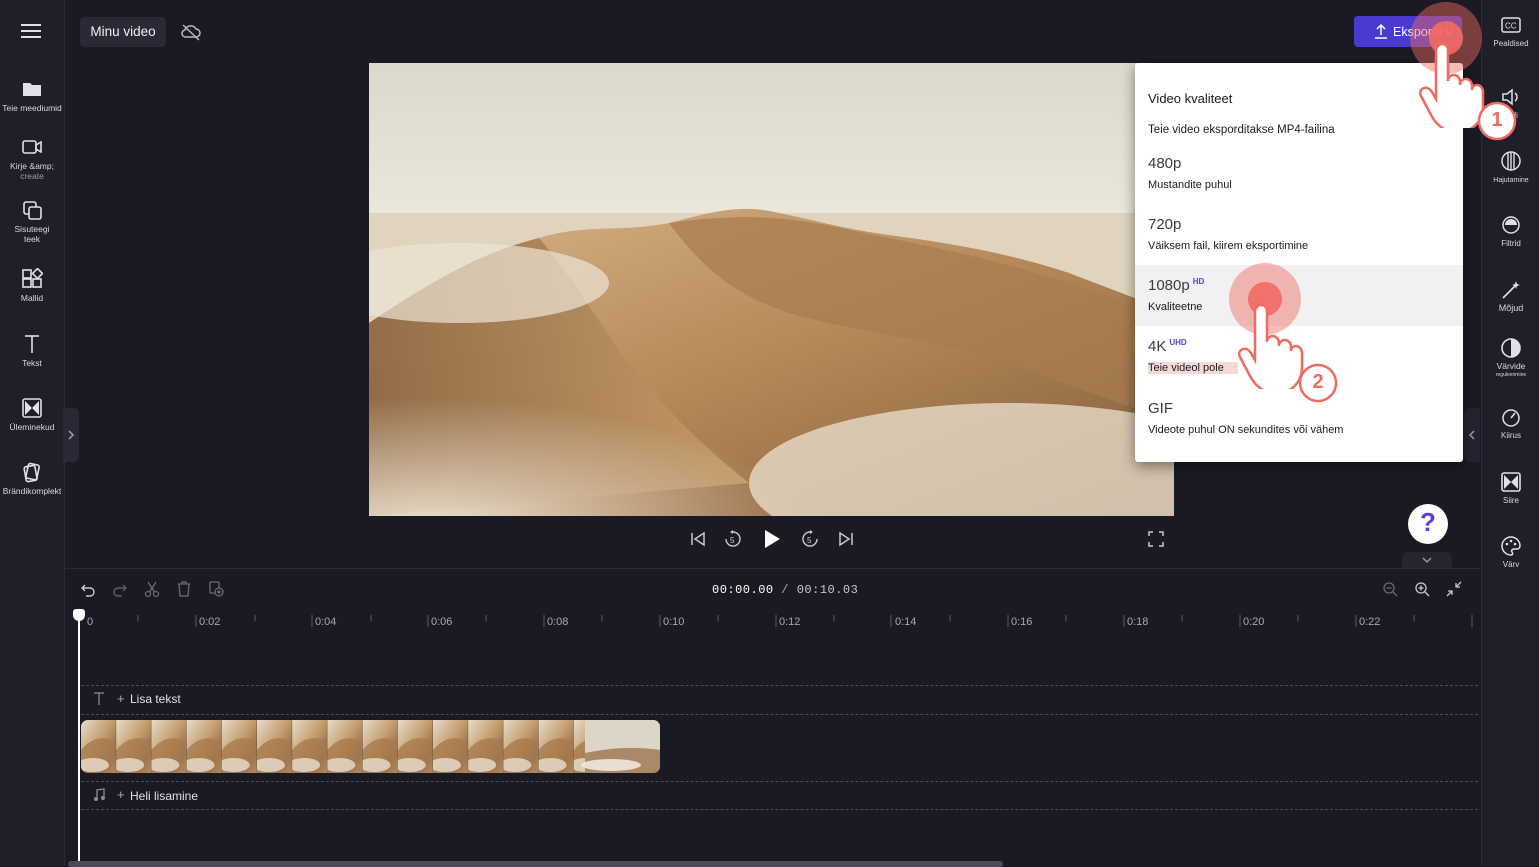 This screenshot has height=867, width=1539. I want to click on option-gif-desc: Videote puhul ON sekundites või vähem, so click(1246, 430).